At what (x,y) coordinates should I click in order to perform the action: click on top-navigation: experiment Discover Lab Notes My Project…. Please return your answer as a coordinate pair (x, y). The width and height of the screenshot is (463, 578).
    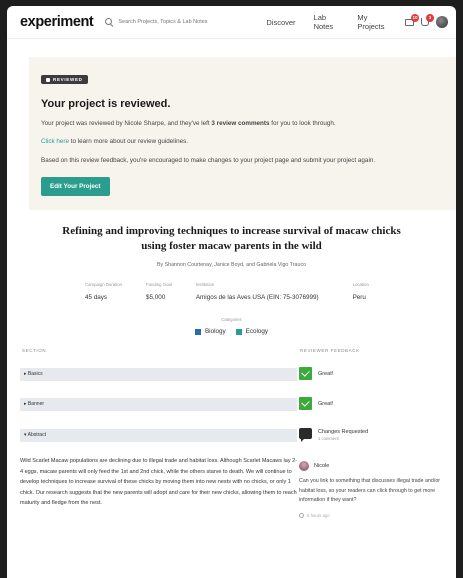
    Looking at the image, I should click on (231, 22).